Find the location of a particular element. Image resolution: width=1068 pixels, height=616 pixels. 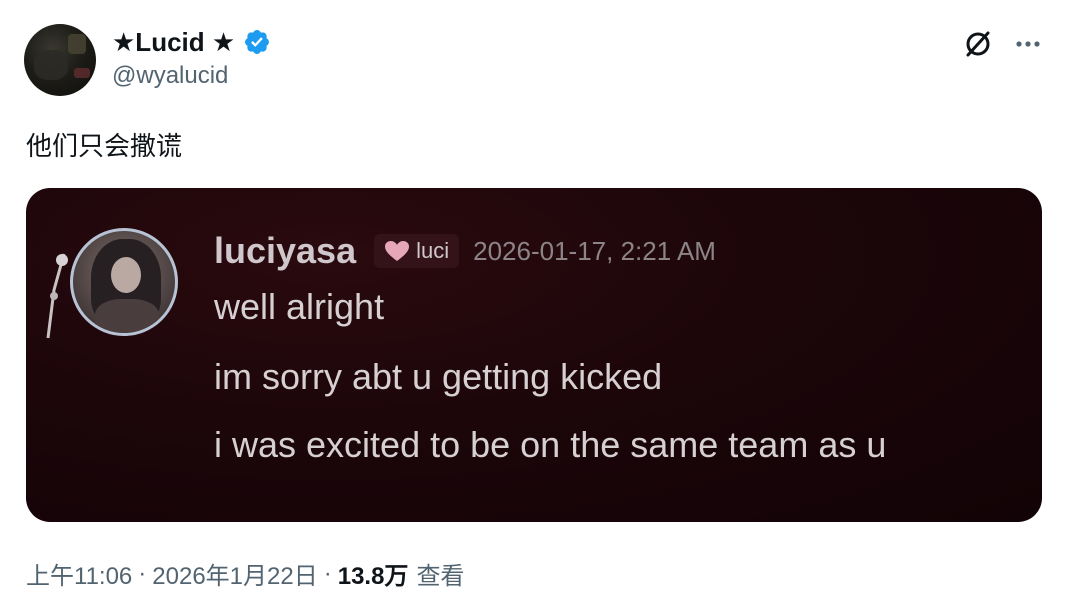

message-username: luciyasa is located at coordinates (285, 250).